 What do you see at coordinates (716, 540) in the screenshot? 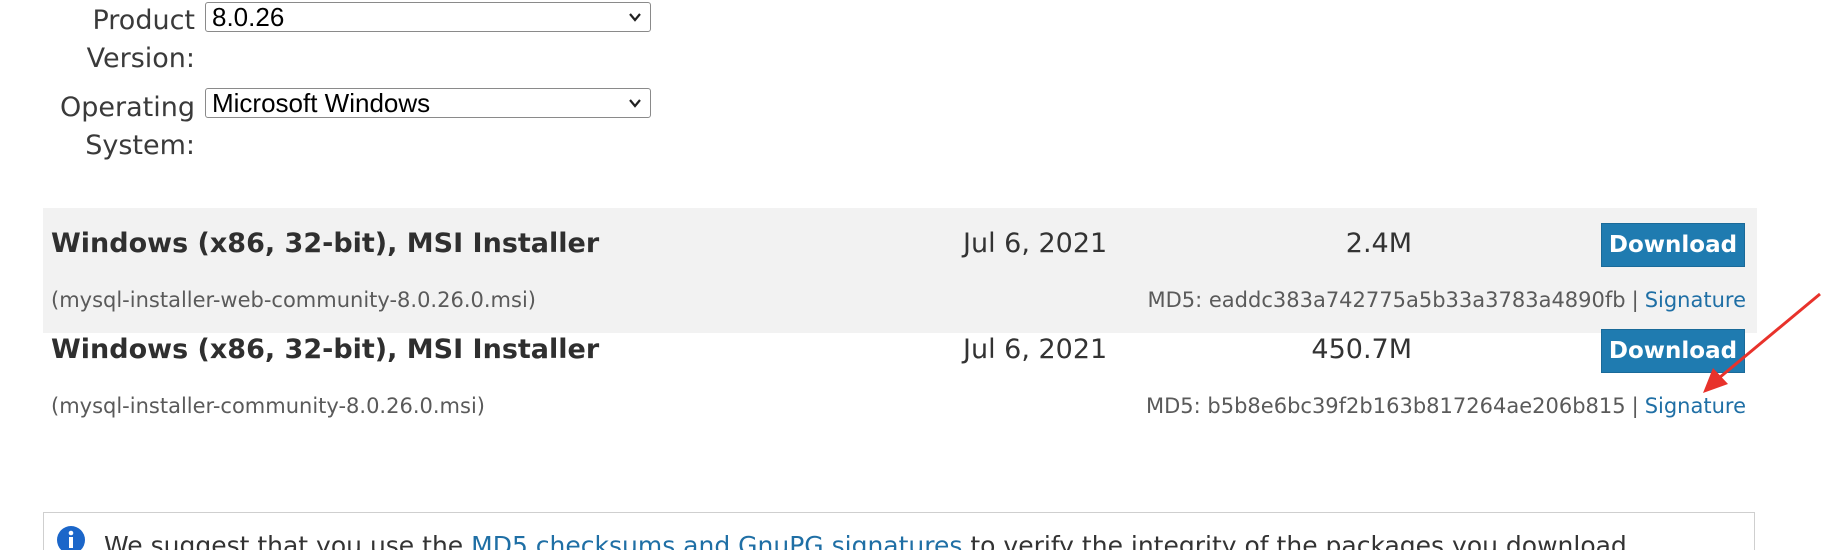
I see `checksums-link: MD5 checksums and GnuPG signatures` at bounding box center [716, 540].